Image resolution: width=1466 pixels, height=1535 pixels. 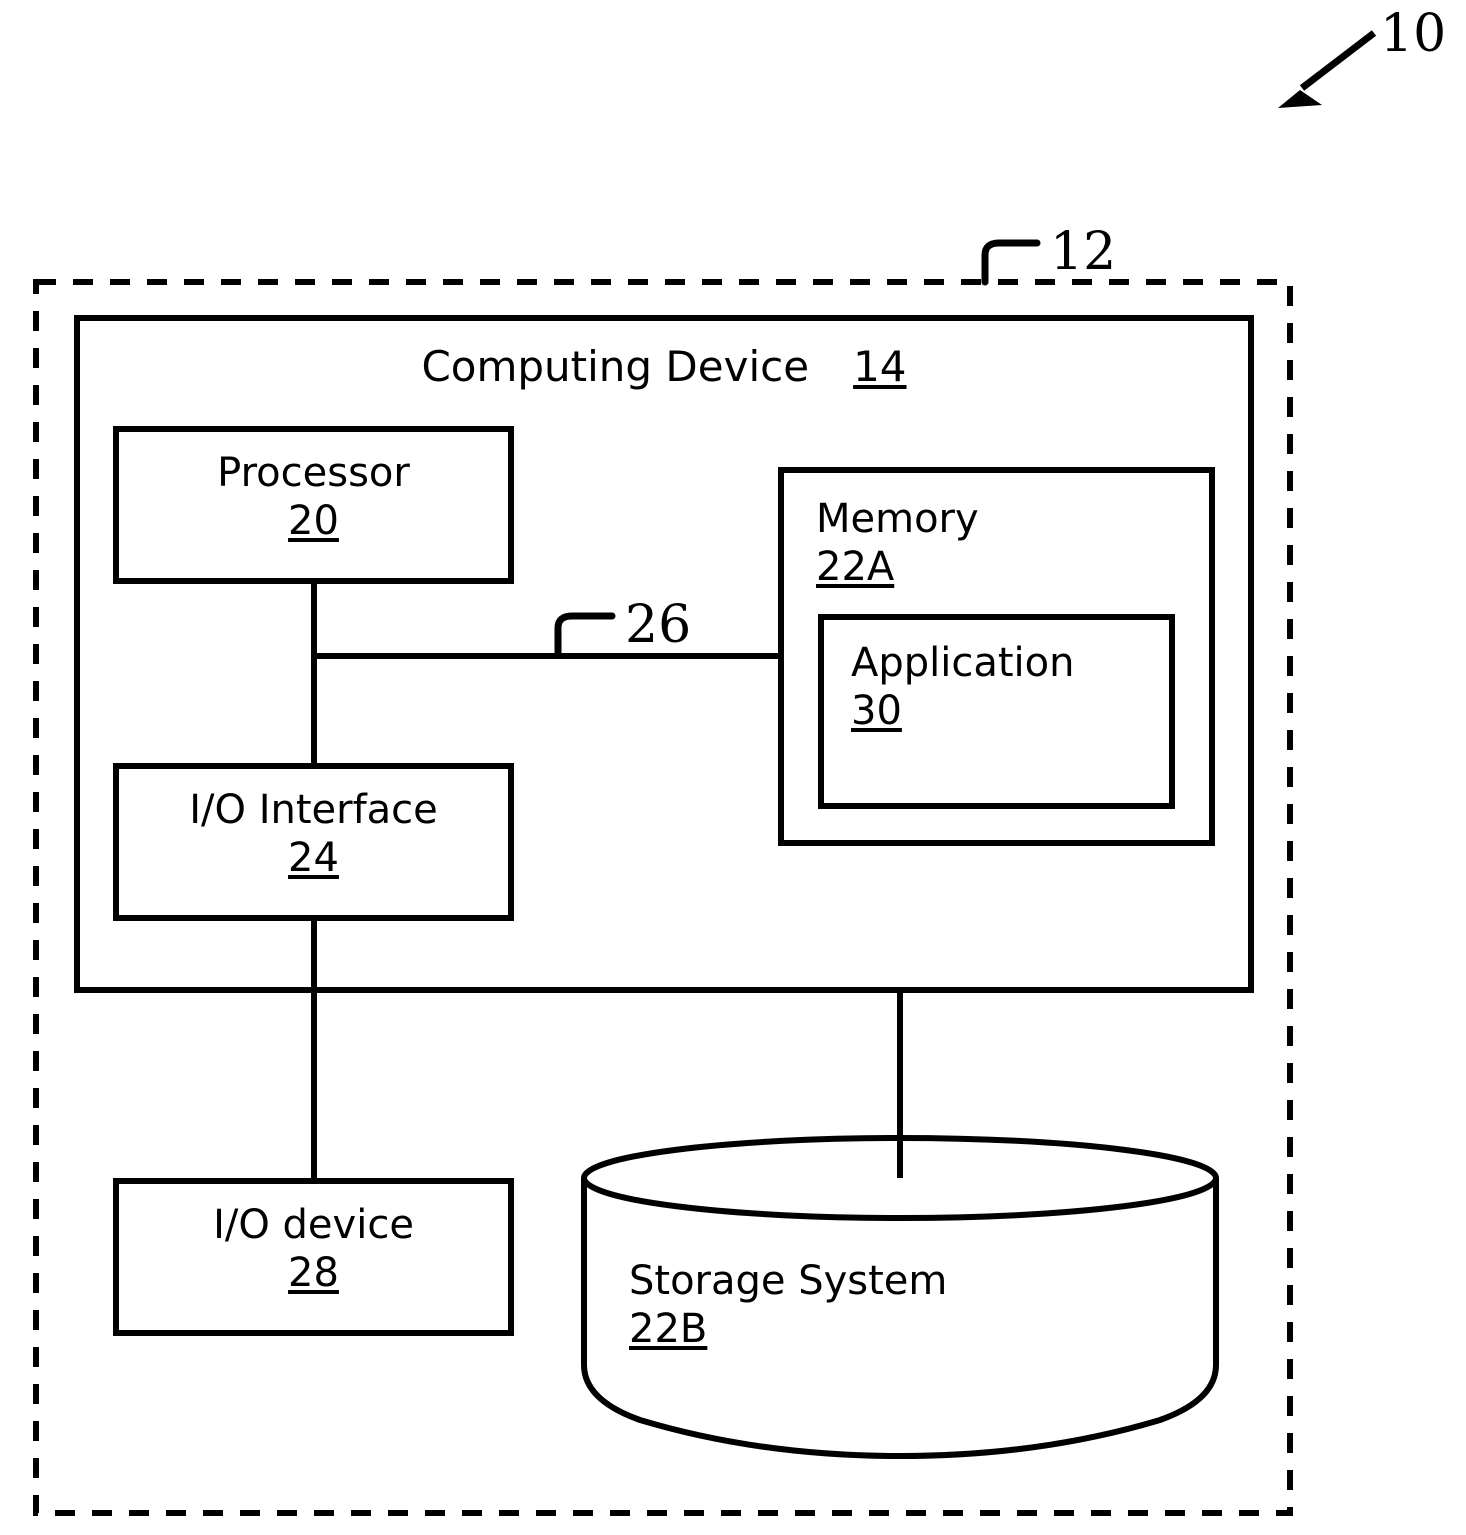 What do you see at coordinates (668, 1329) in the screenshot?
I see `storage-system-ref: 22B` at bounding box center [668, 1329].